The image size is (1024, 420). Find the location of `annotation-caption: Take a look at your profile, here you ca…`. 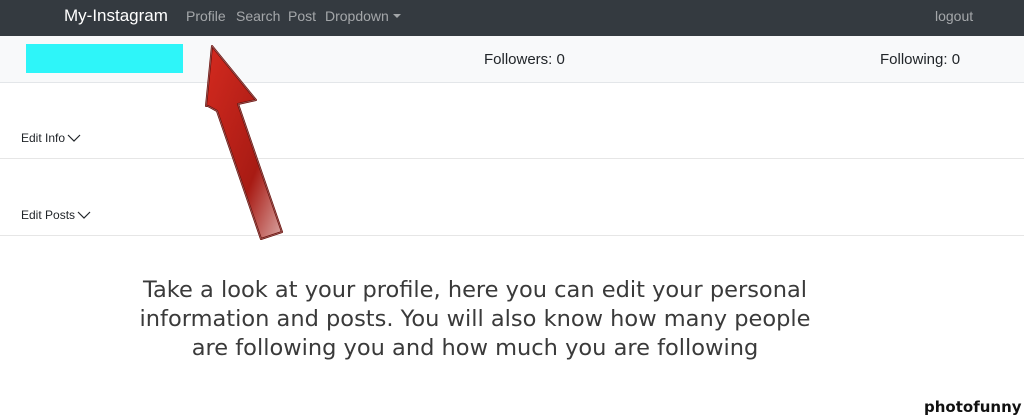

annotation-caption: Take a look at your profile, here you ca… is located at coordinates (475, 319).